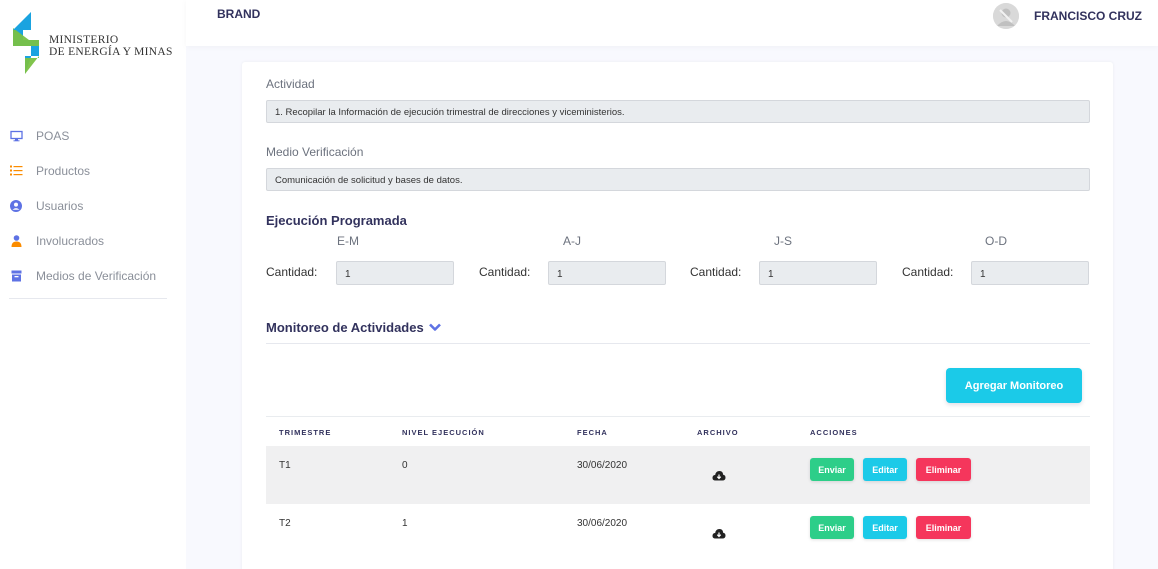 This screenshot has width=1158, height=569. I want to click on cell-nivel: 1, so click(405, 523).